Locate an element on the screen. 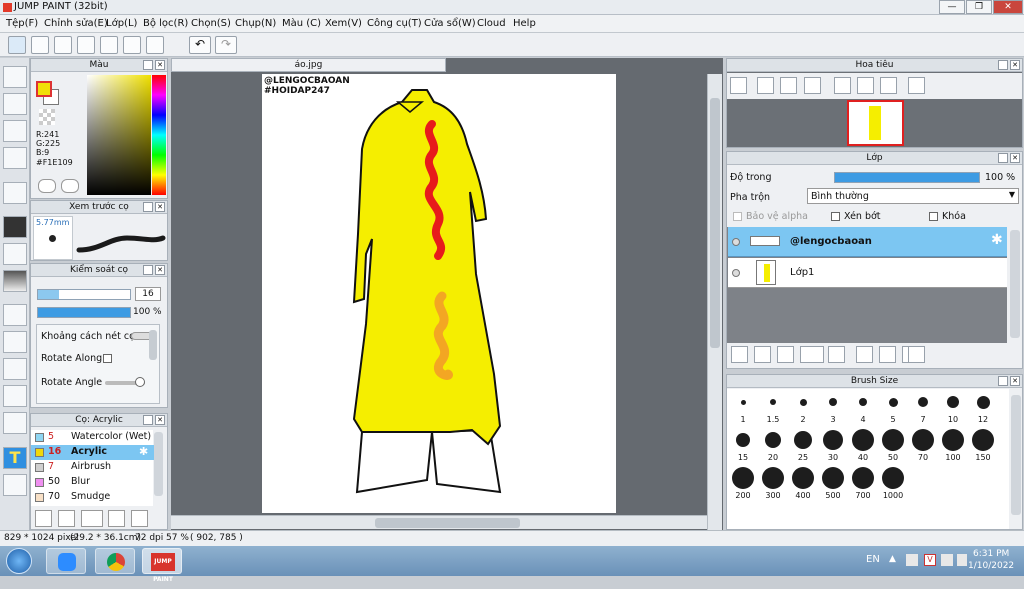 The height and width of the screenshot is (589, 1024). board-icon is located at coordinates (86, 45).